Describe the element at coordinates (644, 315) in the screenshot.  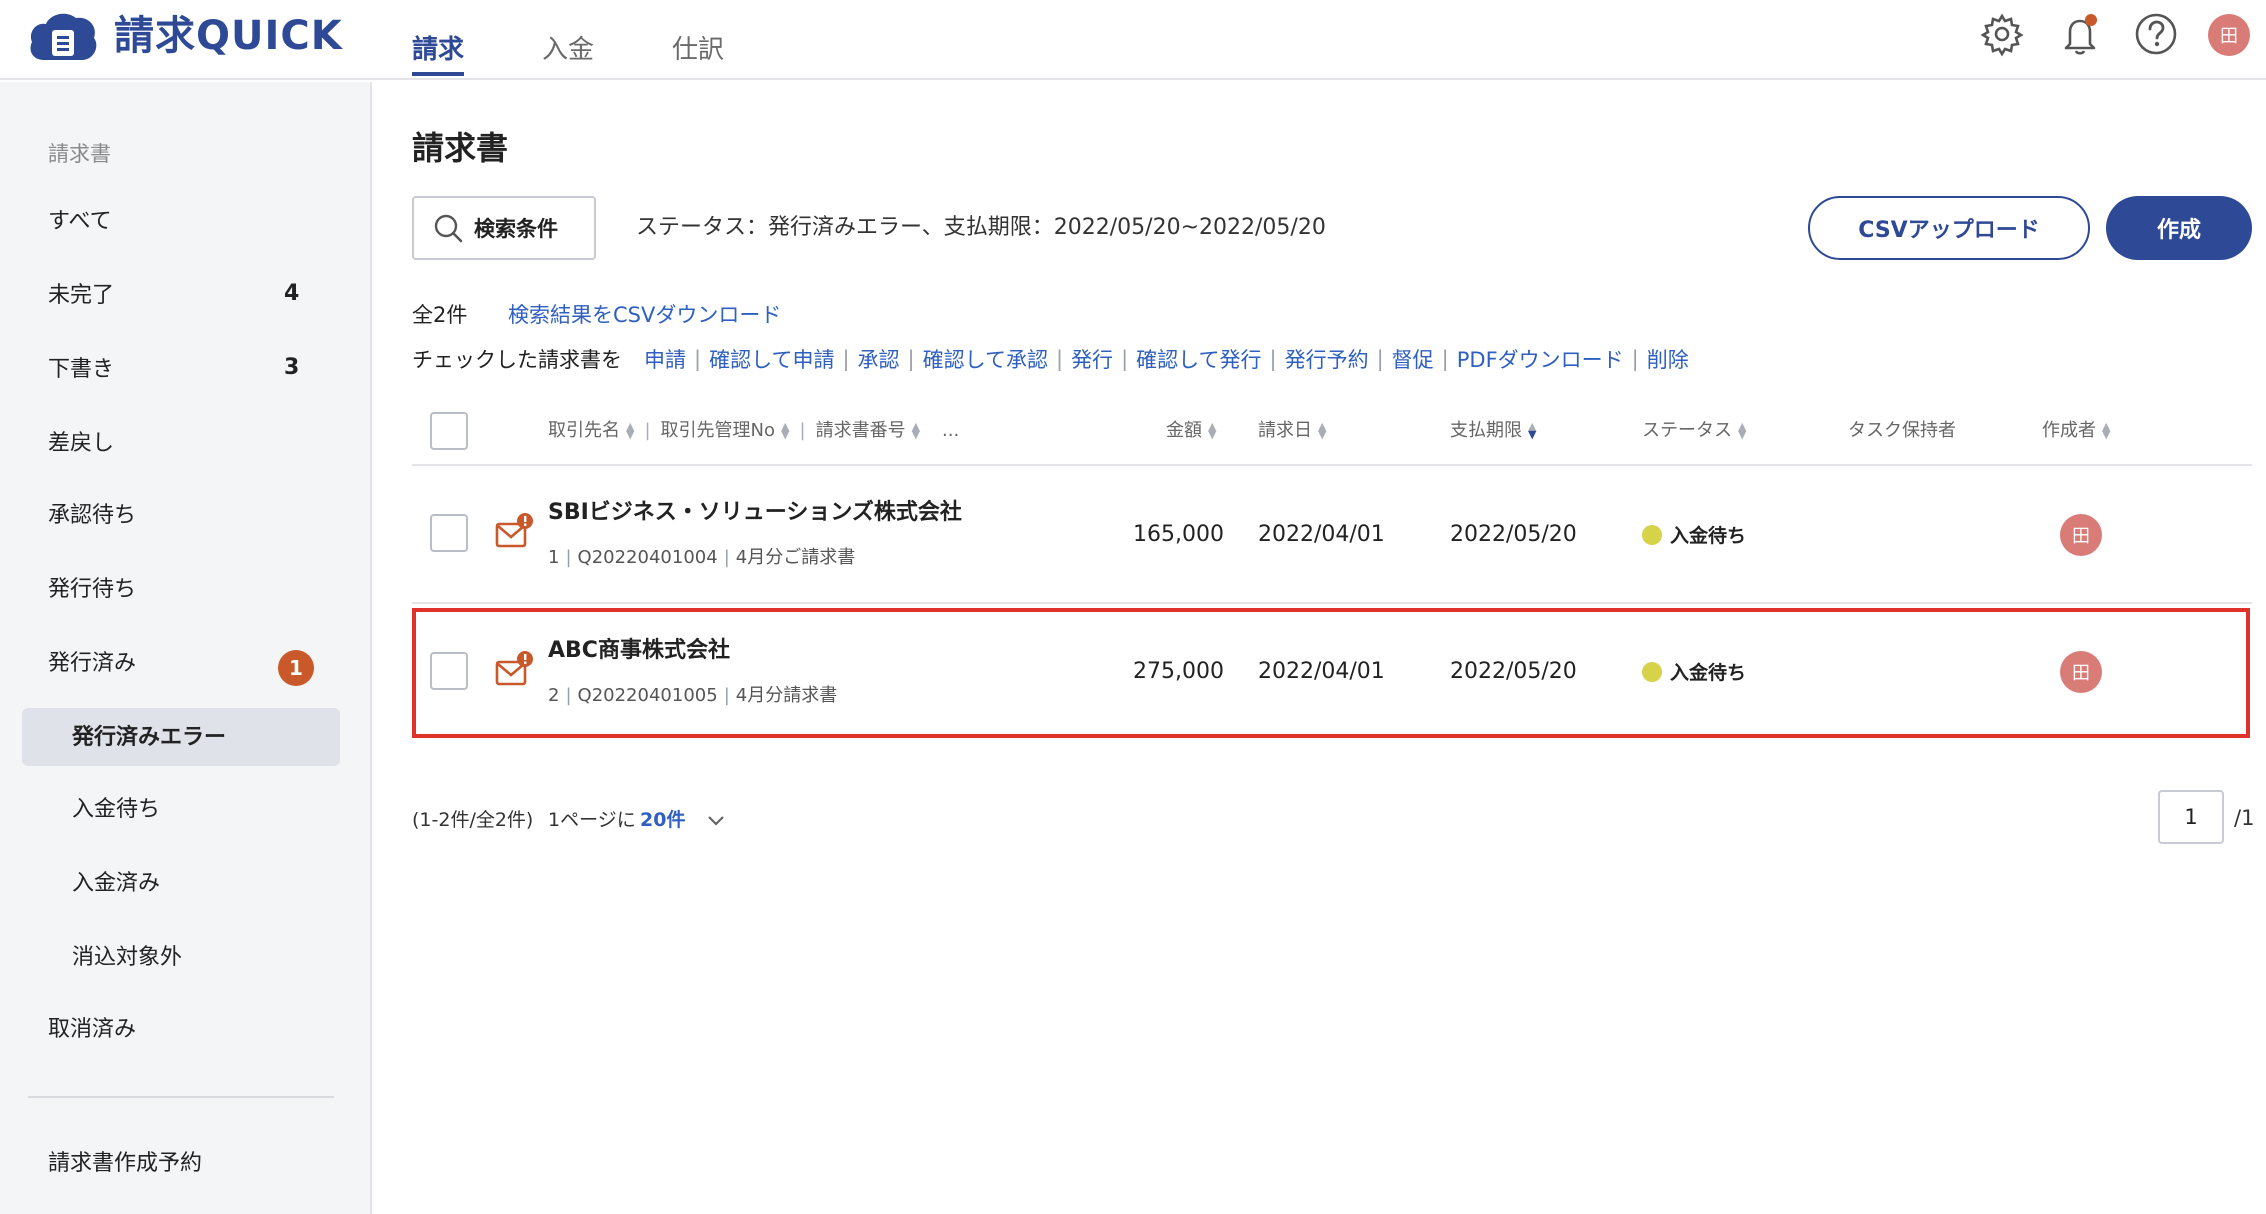
I see `csv-download-link: 検索結果をCSVダウンロード` at that location.